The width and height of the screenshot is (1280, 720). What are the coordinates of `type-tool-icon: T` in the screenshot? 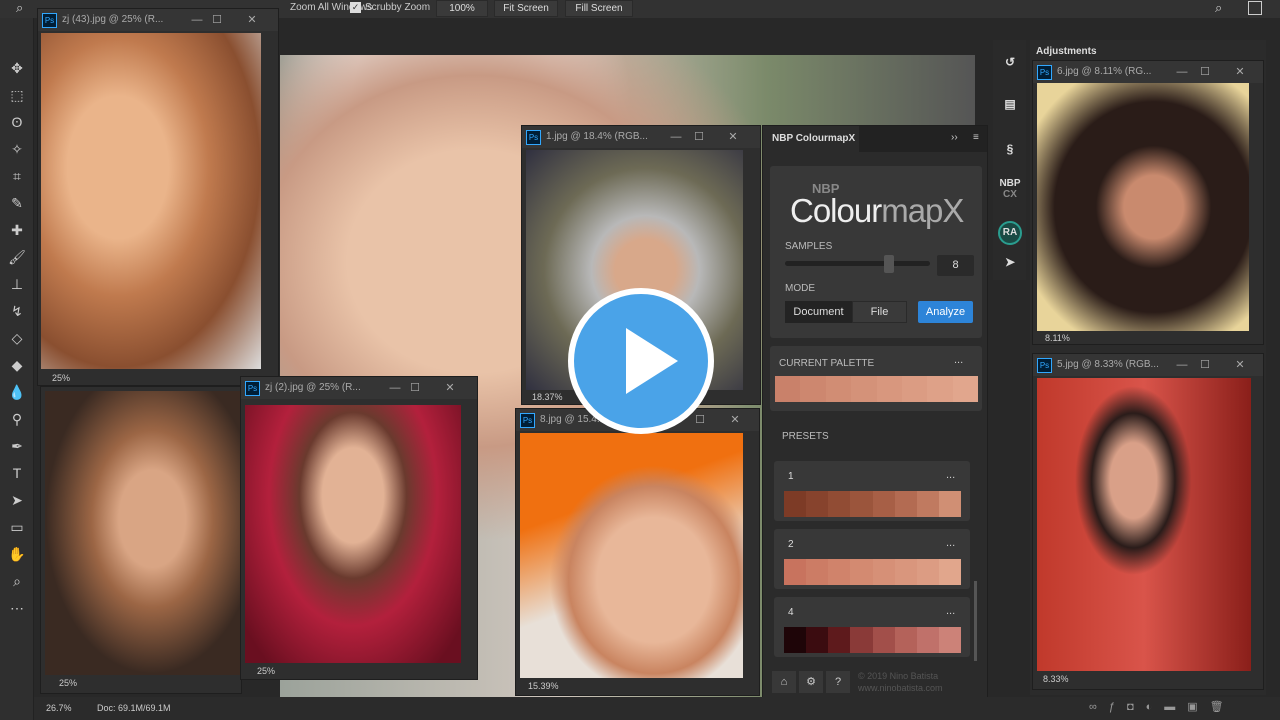 It's located at (17, 473).